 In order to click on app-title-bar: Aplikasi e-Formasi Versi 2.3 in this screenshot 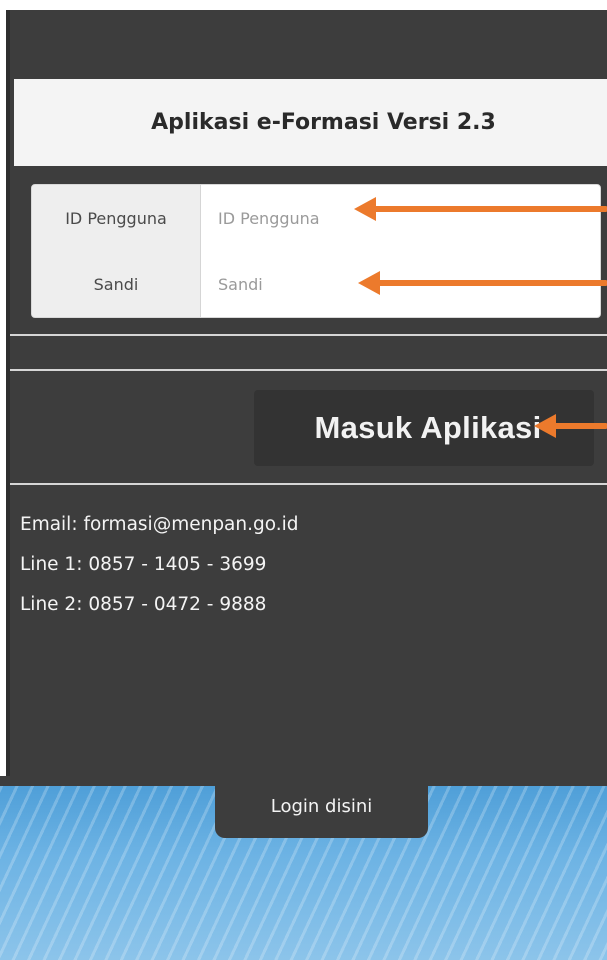, I will do `click(310, 122)`.